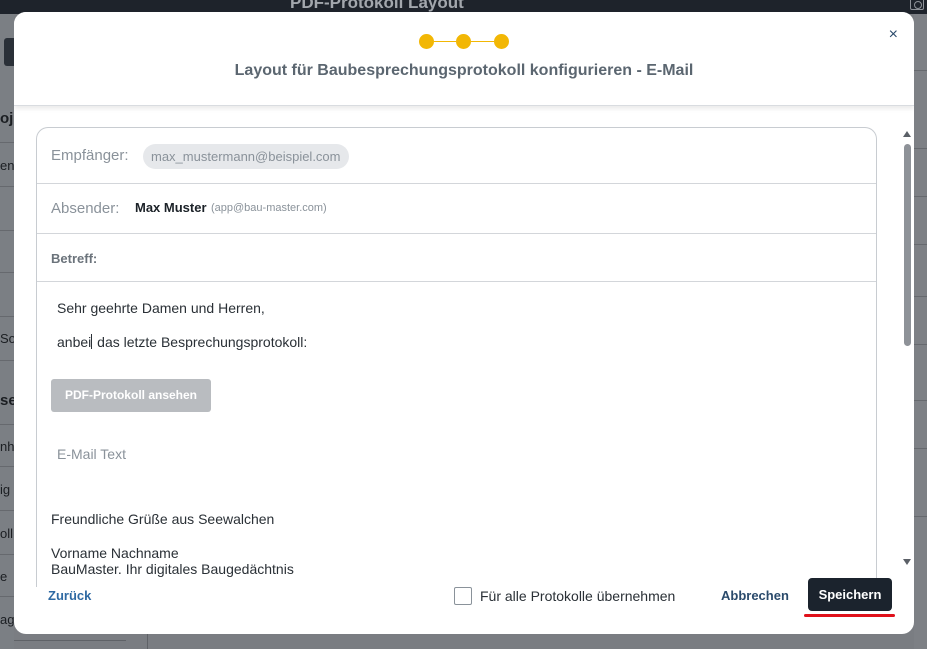  I want to click on body-closing: Freundliche Grüße aus Seewalchen, so click(163, 519).